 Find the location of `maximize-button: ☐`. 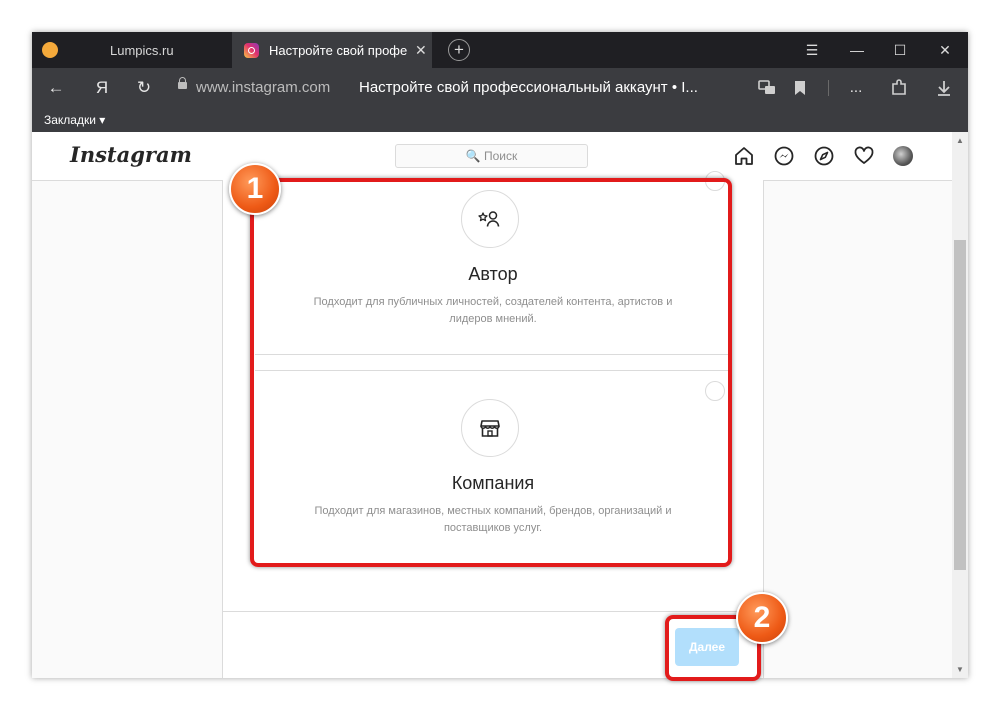

maximize-button: ☐ is located at coordinates (900, 50).